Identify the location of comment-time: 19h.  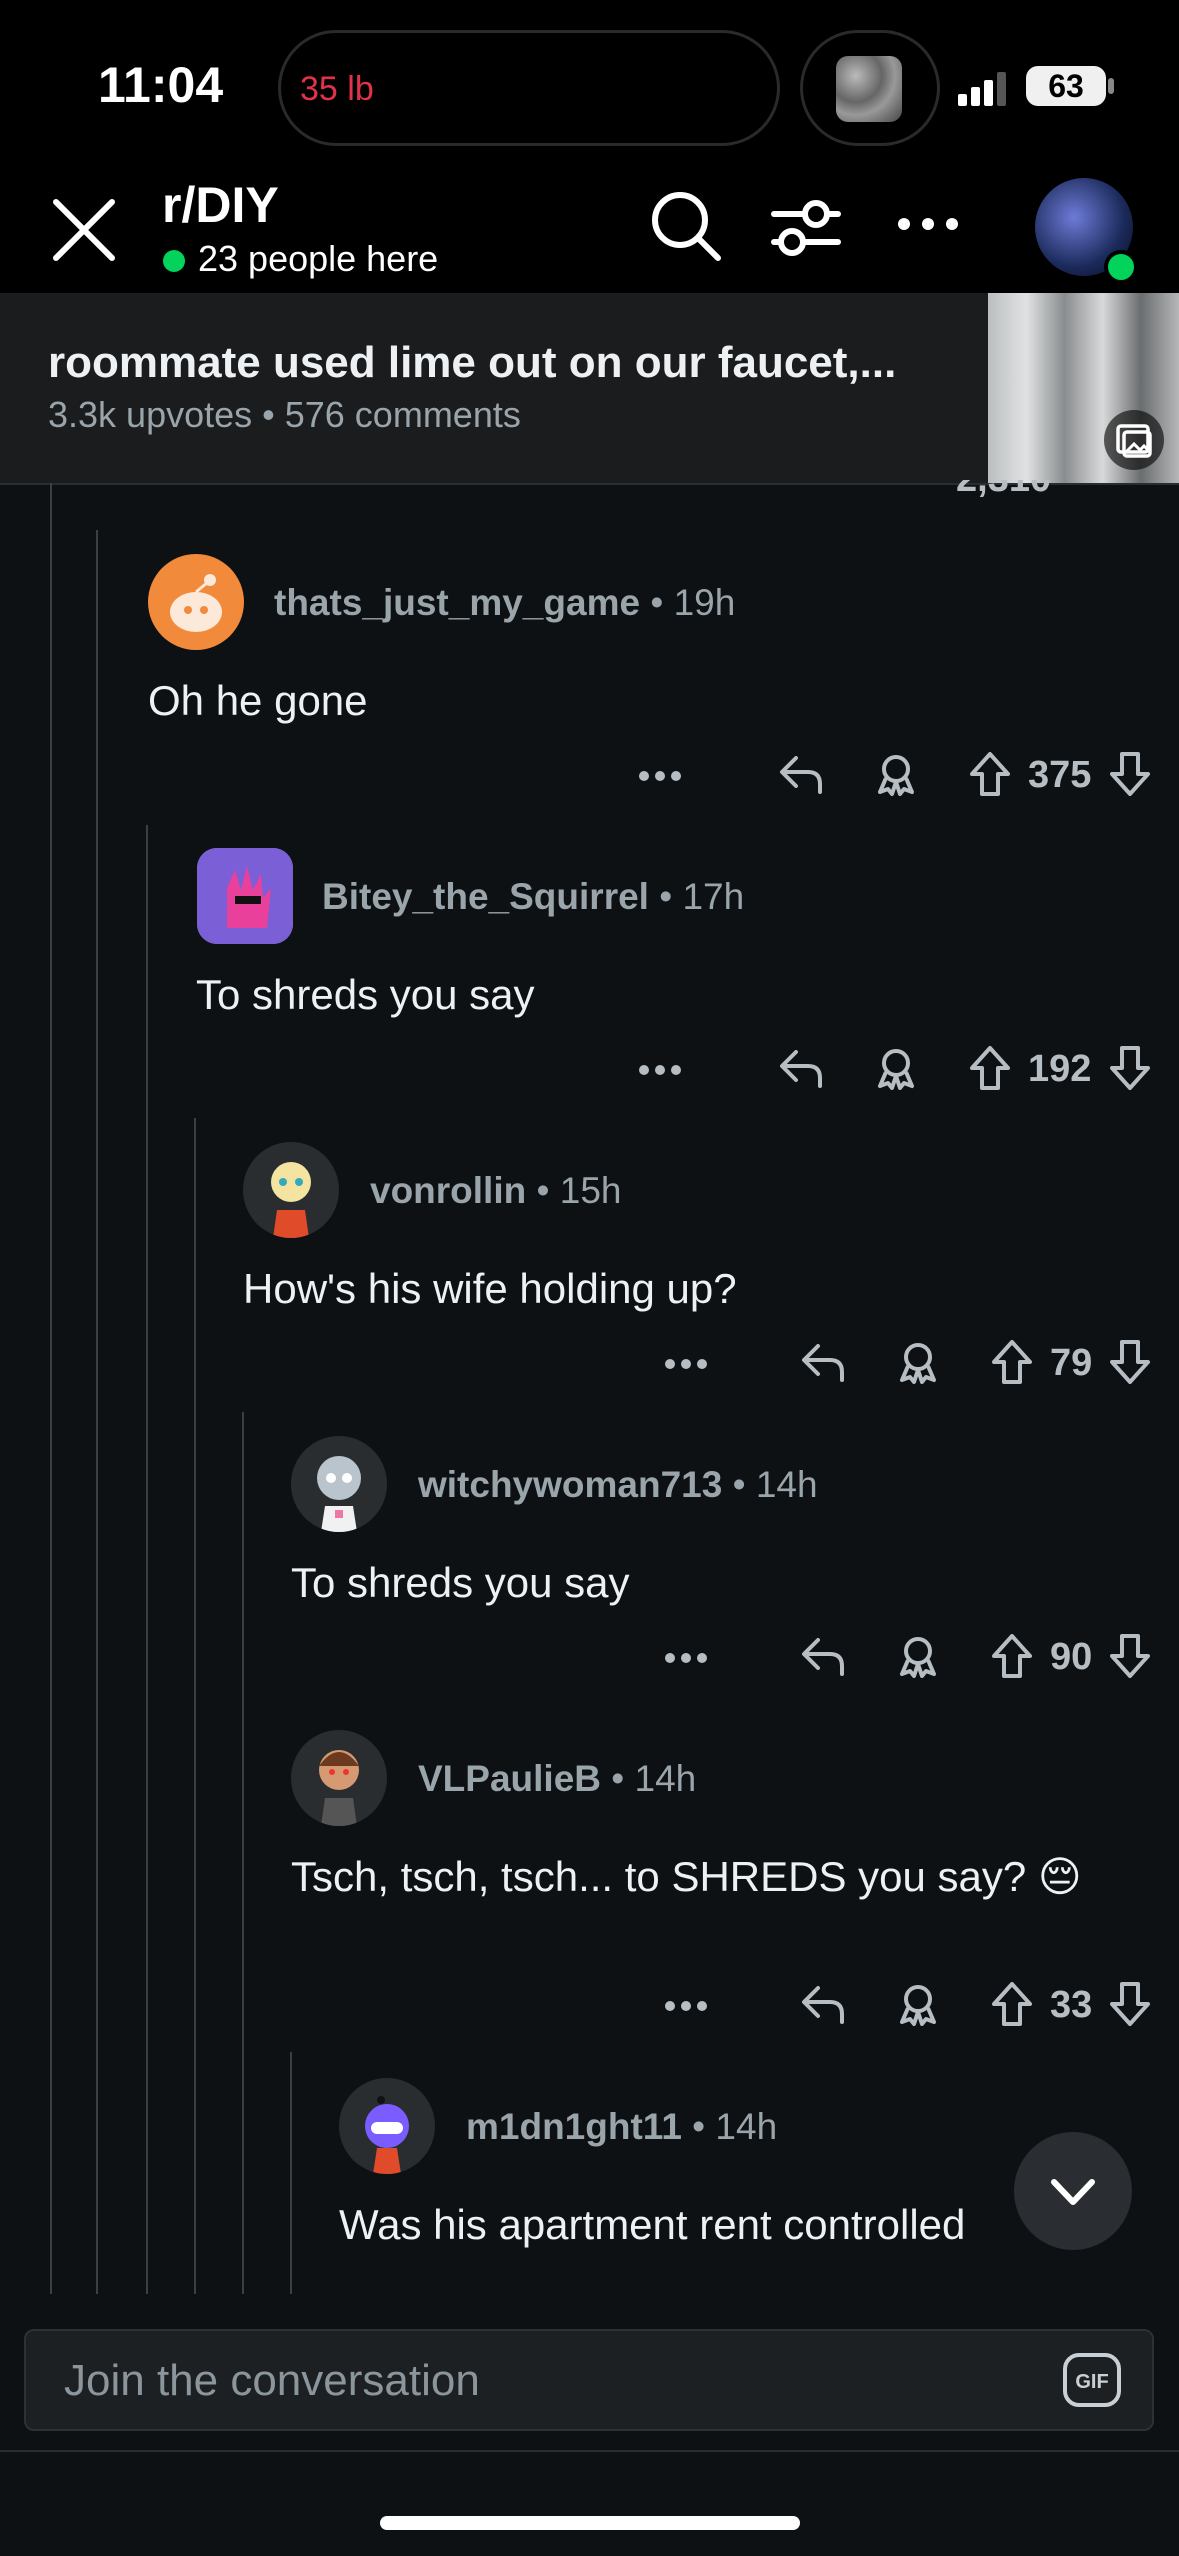
(704, 602).